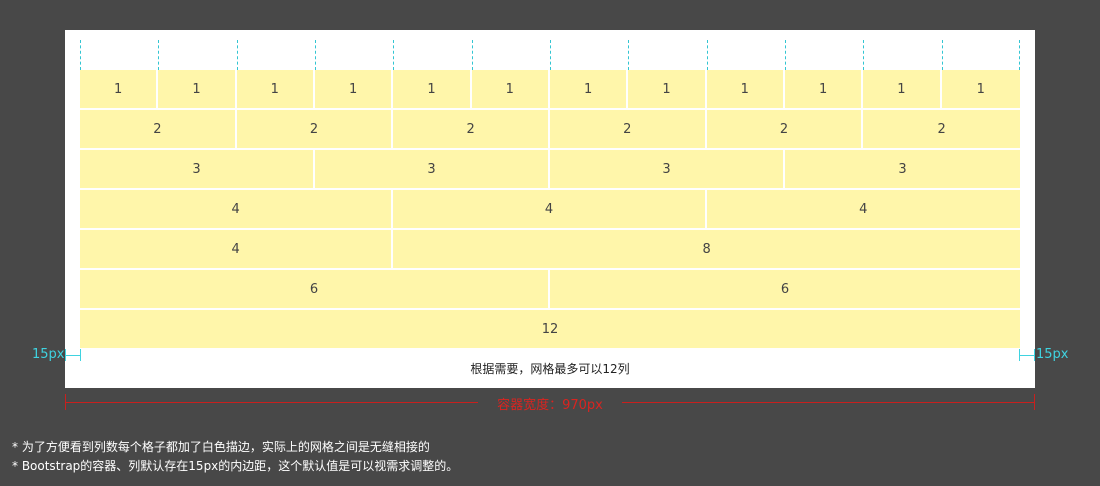  What do you see at coordinates (1027, 355) in the screenshot?
I see `right-padding-bracket` at bounding box center [1027, 355].